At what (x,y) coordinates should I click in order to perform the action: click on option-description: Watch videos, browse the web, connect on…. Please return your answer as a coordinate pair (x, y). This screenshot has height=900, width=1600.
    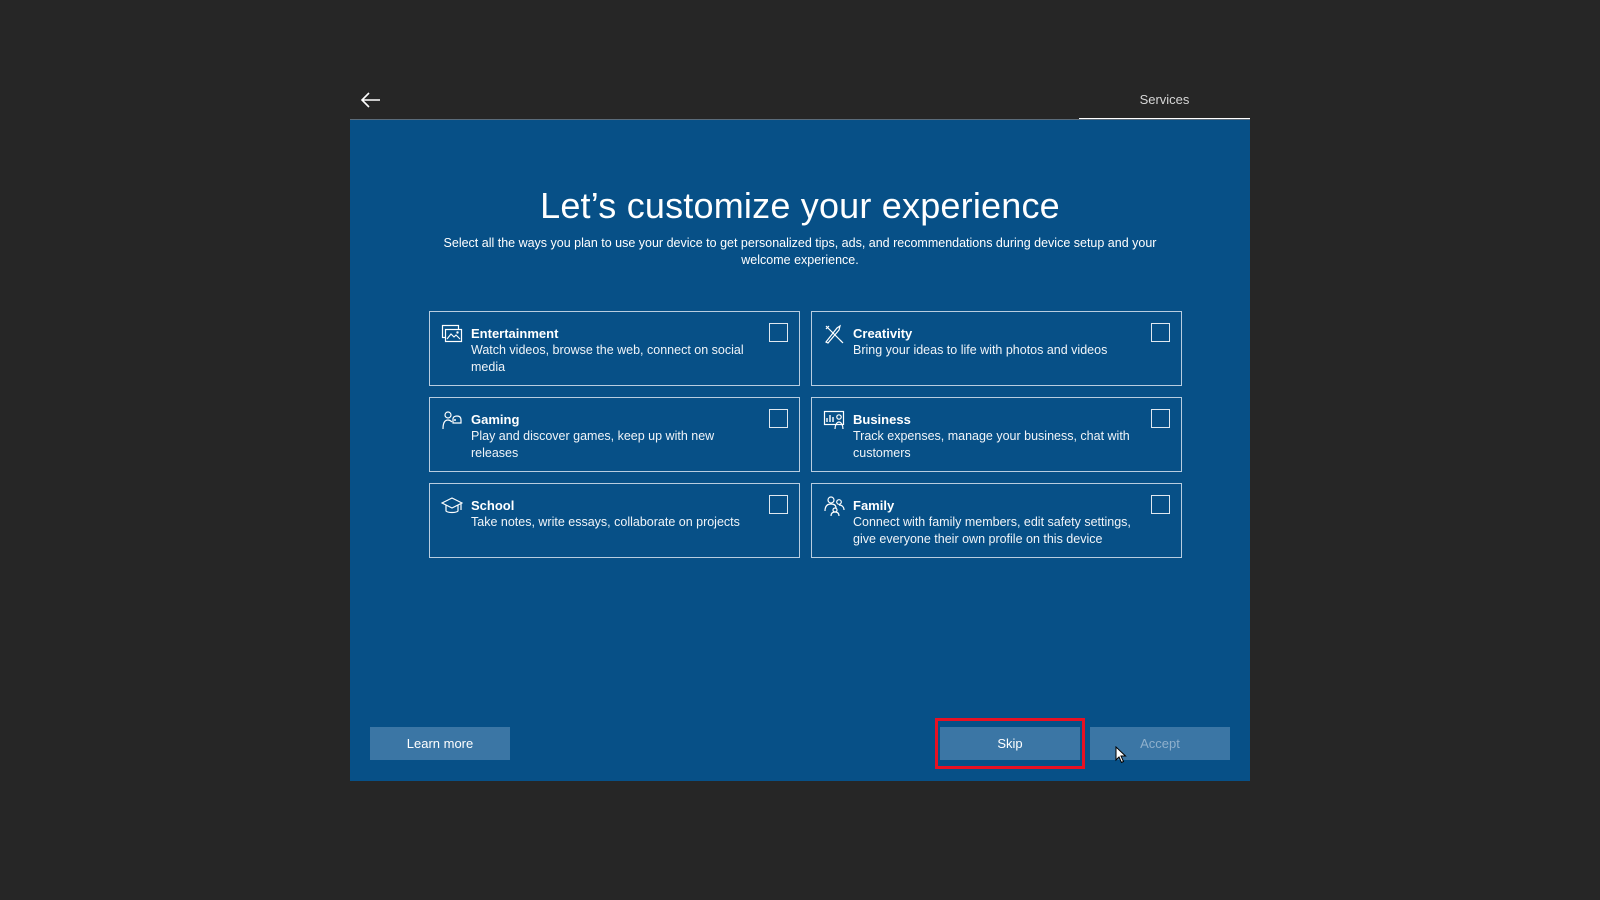
    Looking at the image, I should click on (607, 358).